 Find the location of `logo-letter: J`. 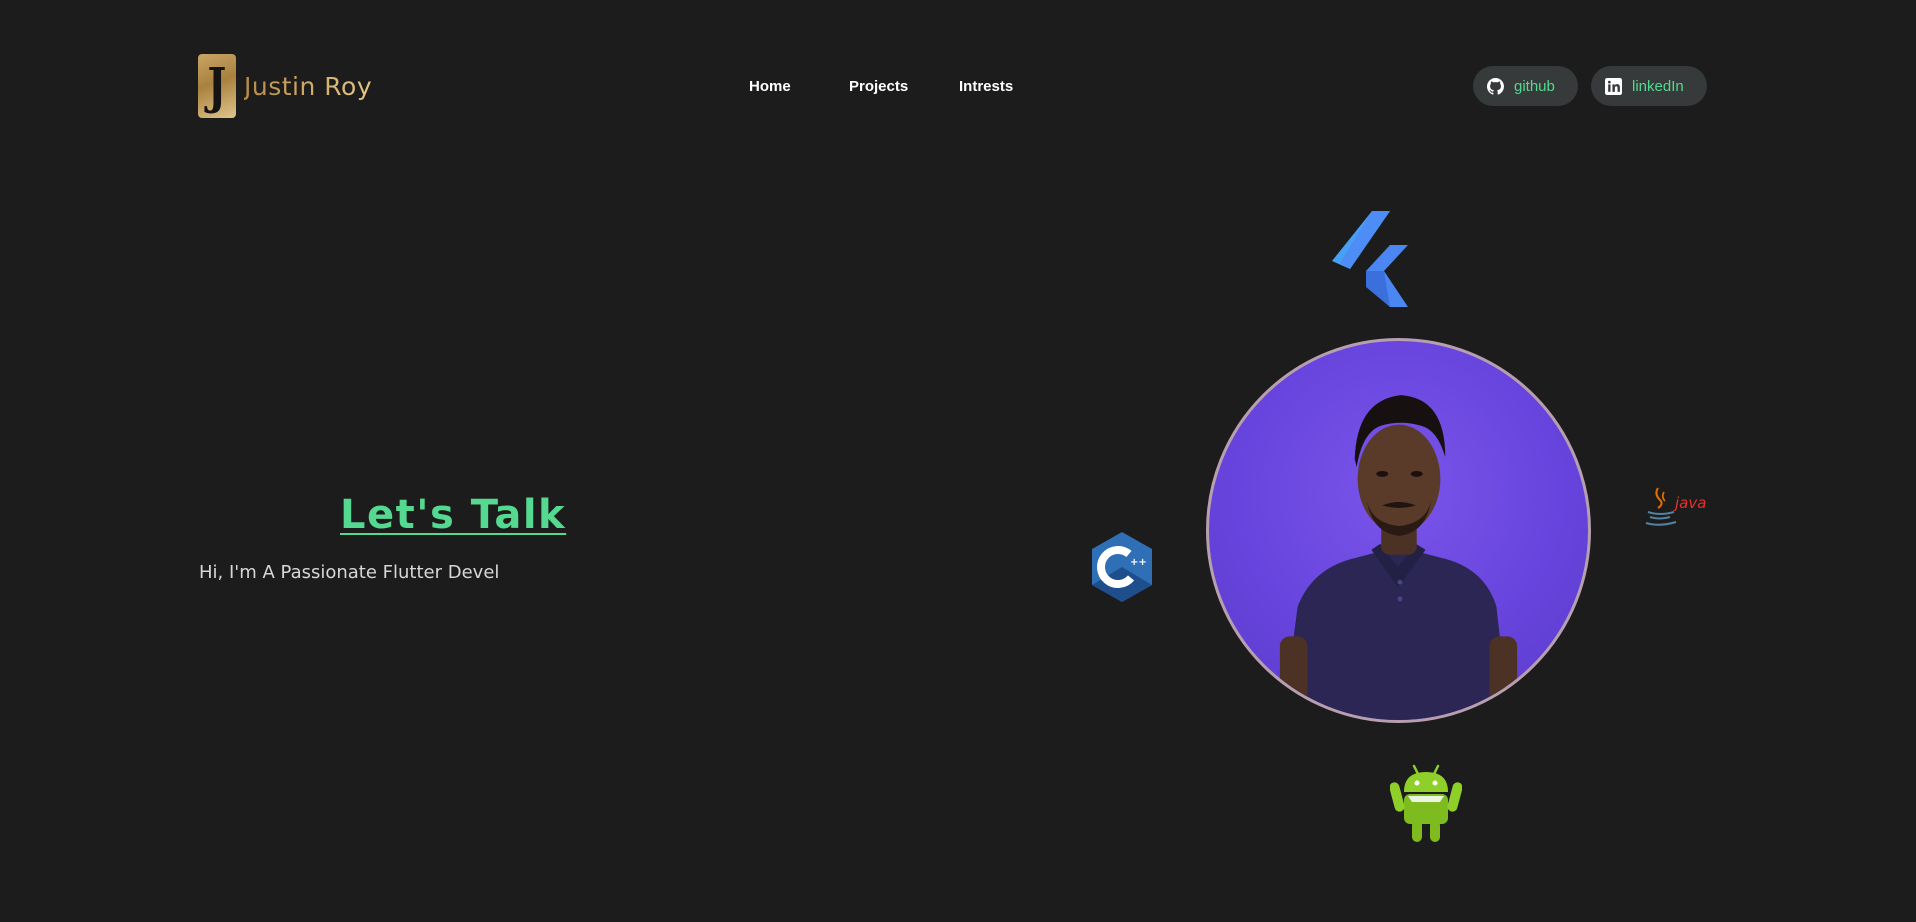

logo-letter: J is located at coordinates (217, 85).